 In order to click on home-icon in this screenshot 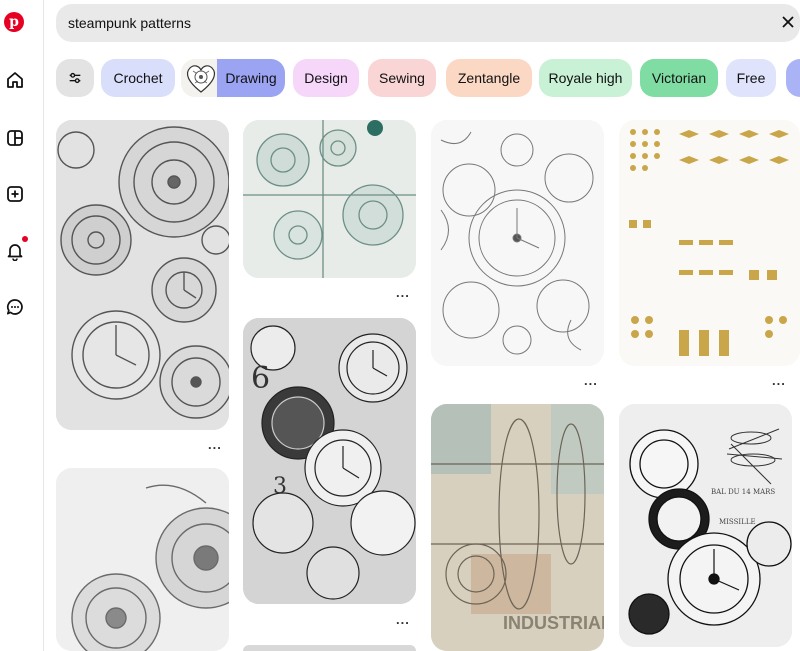, I will do `click(15, 80)`.